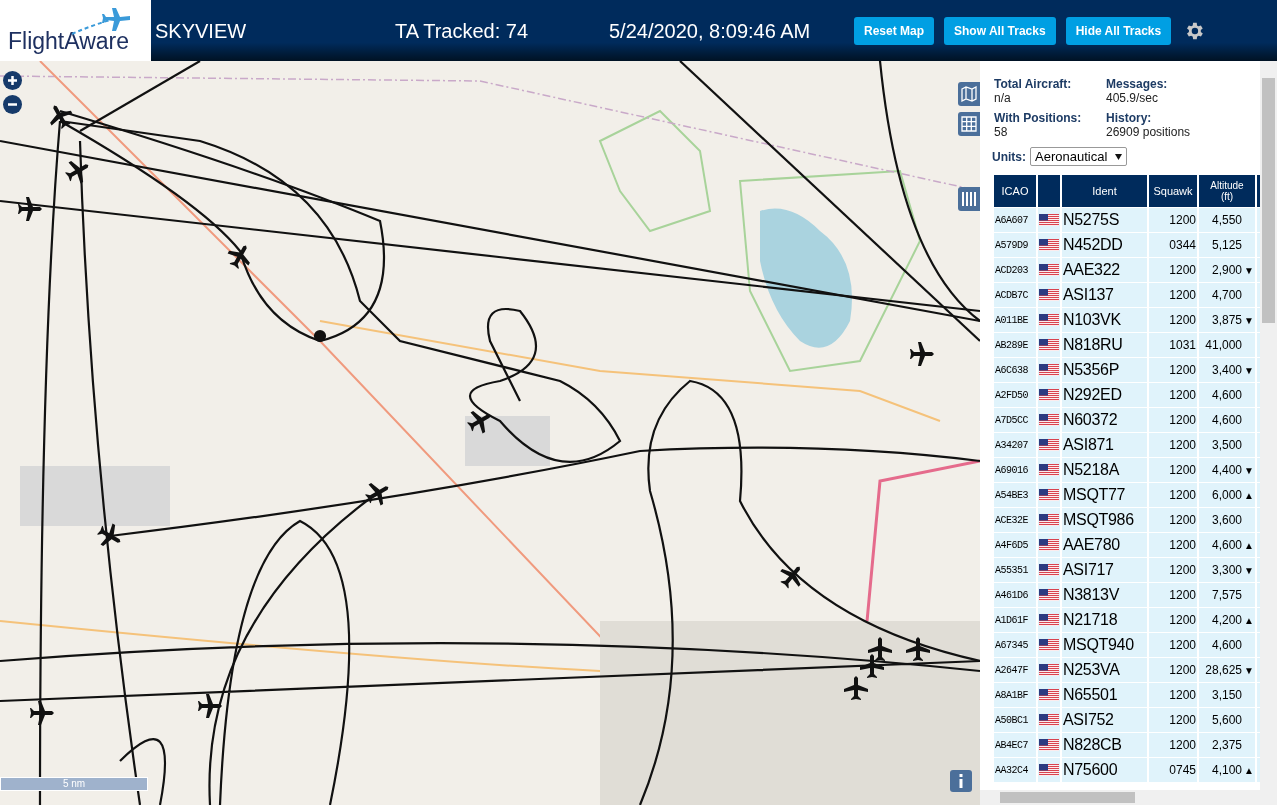 Image resolution: width=1277 pixels, height=805 pixels. I want to click on aircraft-row: A69016 N5218A 1200 4,400 ▼, so click(1127, 470).